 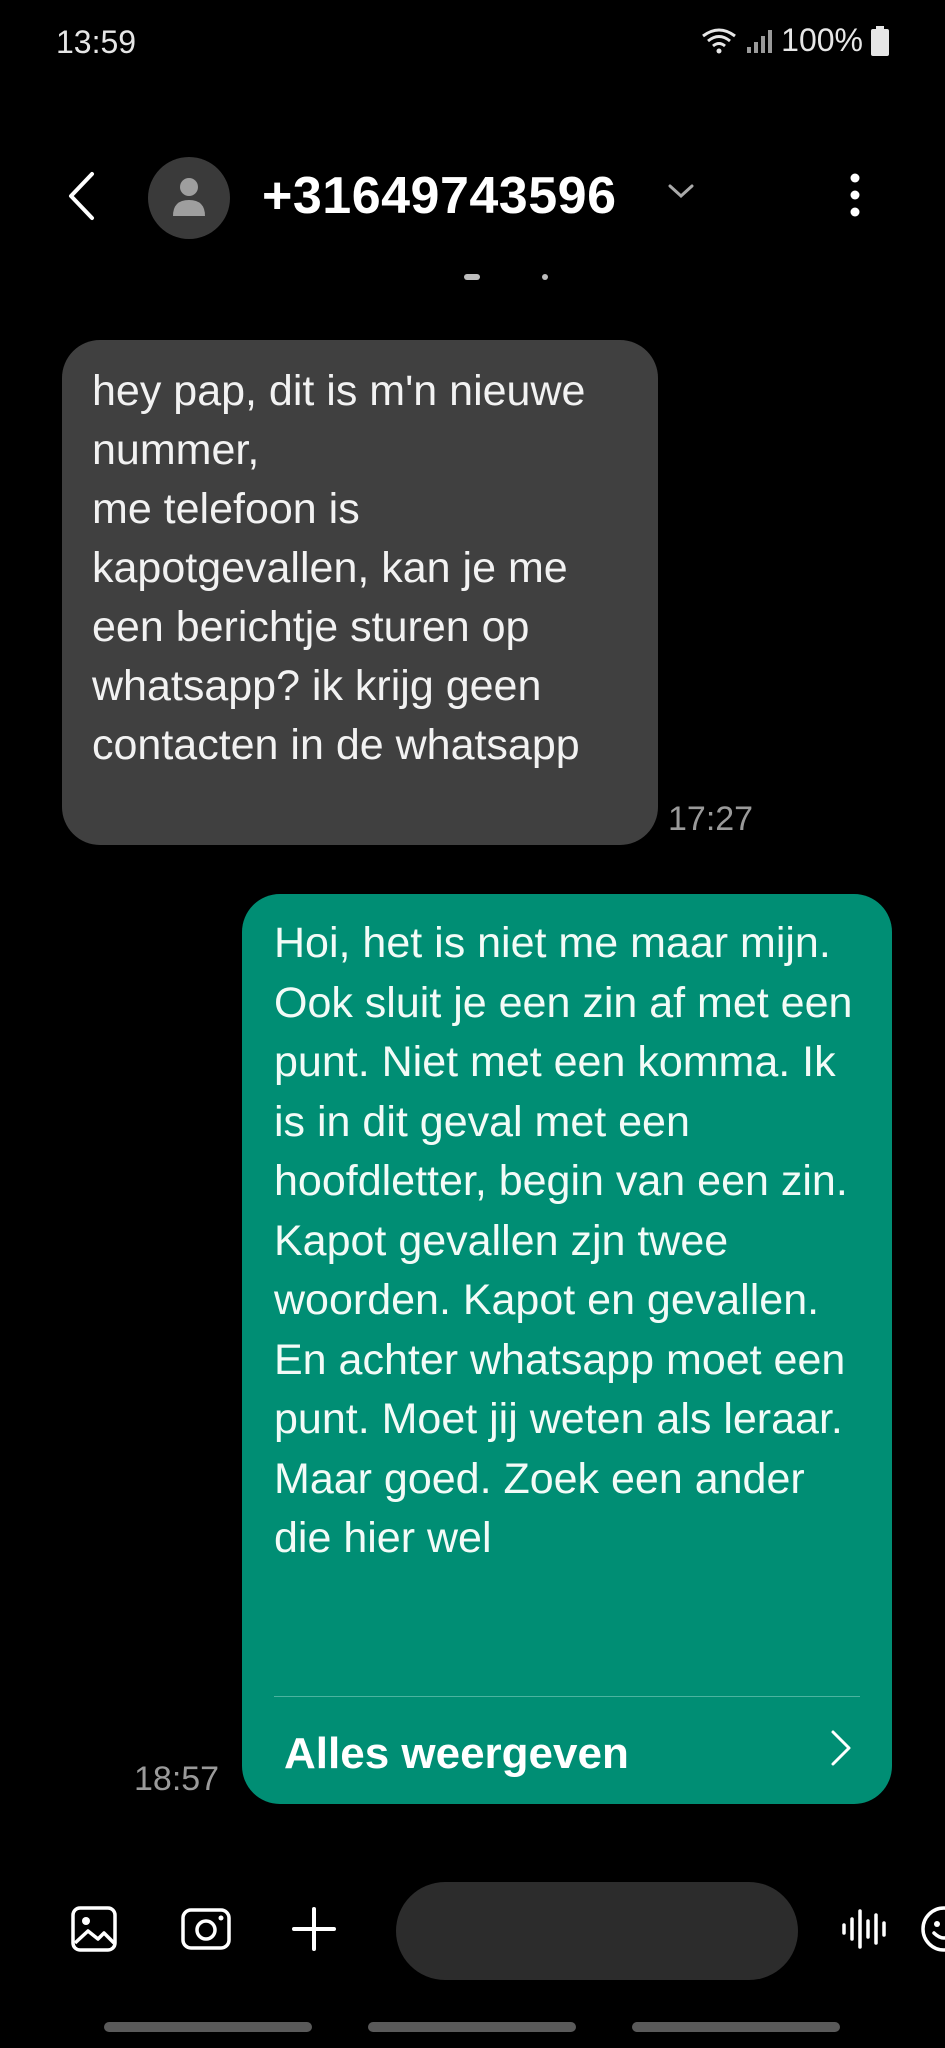 I want to click on wifi-icon, so click(x=719, y=41).